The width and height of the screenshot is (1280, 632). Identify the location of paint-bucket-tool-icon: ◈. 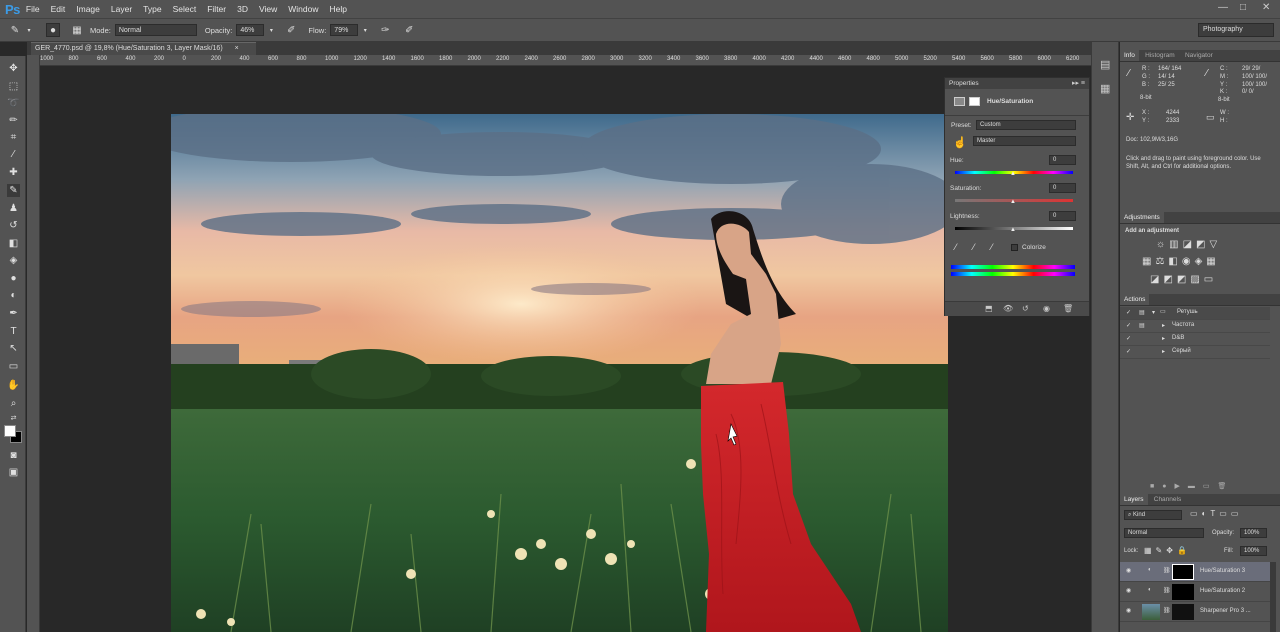
(13, 260).